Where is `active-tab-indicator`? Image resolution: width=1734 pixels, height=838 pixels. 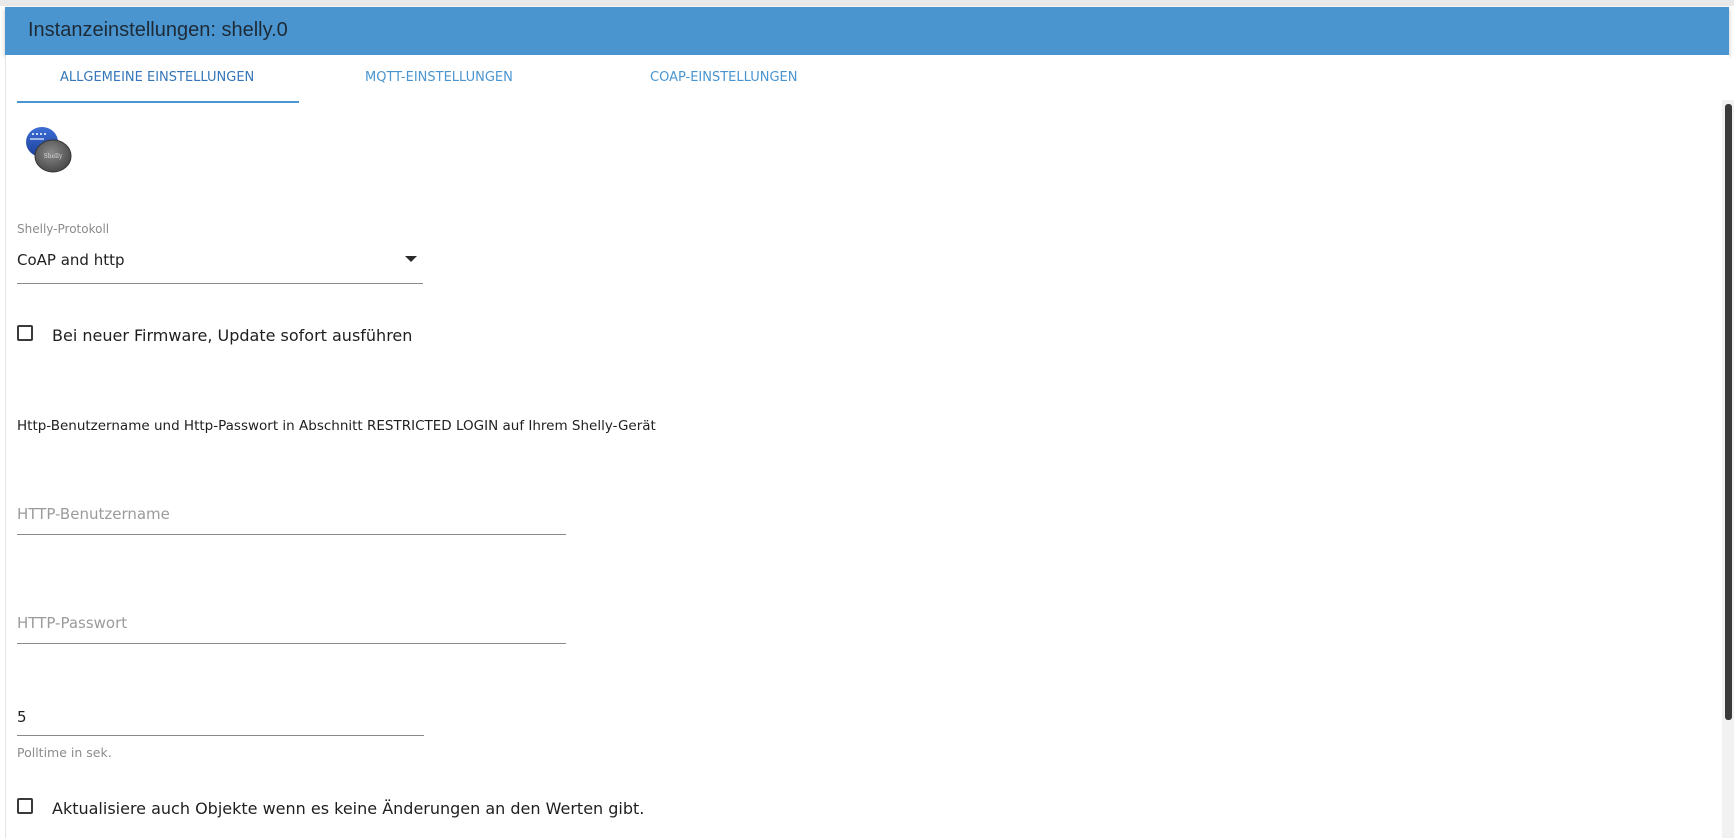 active-tab-indicator is located at coordinates (158, 102).